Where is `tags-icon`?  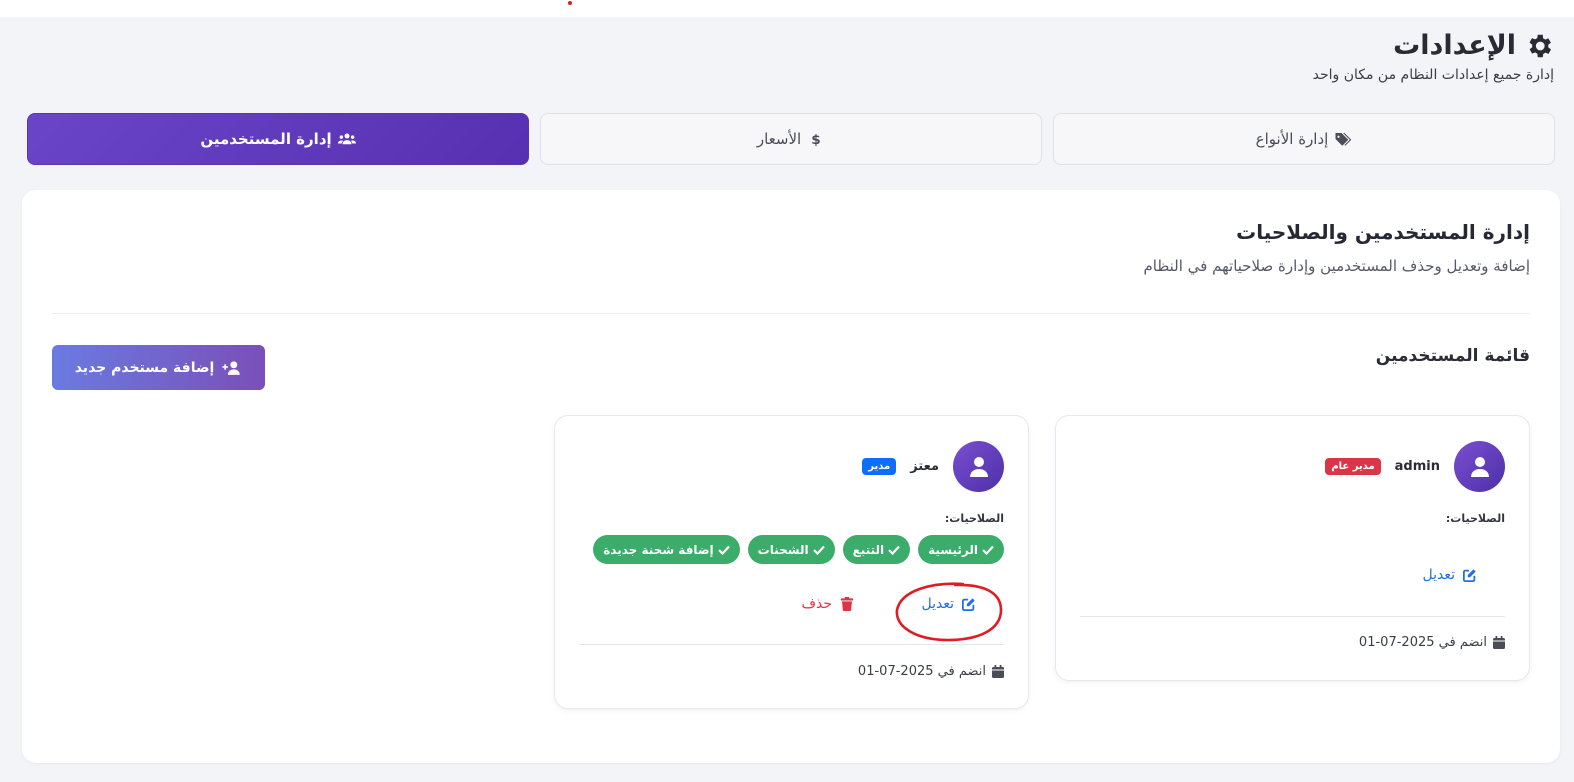
tags-icon is located at coordinates (1343, 139).